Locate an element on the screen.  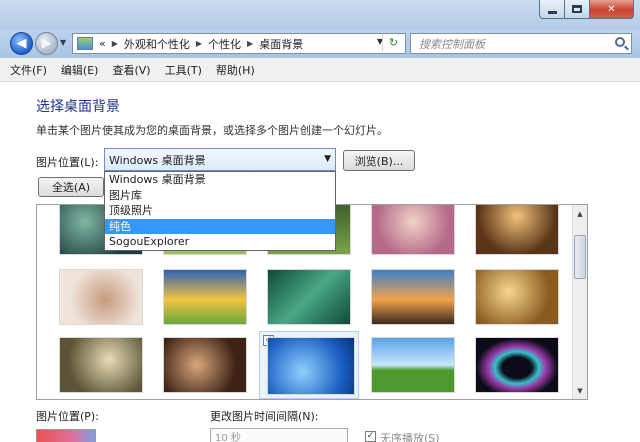
breadcrumb-desktop-background: 桌面背景 is located at coordinates (281, 44).